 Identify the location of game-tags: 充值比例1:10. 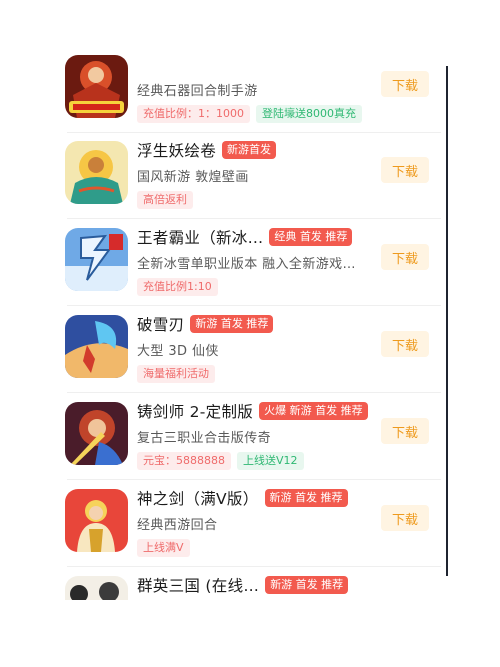
(180, 287).